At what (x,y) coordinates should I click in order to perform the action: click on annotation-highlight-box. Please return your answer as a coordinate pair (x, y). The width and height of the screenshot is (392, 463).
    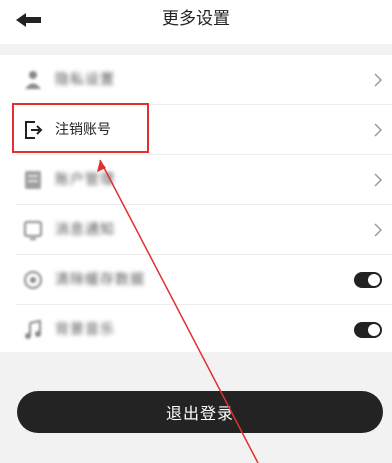
    Looking at the image, I should click on (80, 128).